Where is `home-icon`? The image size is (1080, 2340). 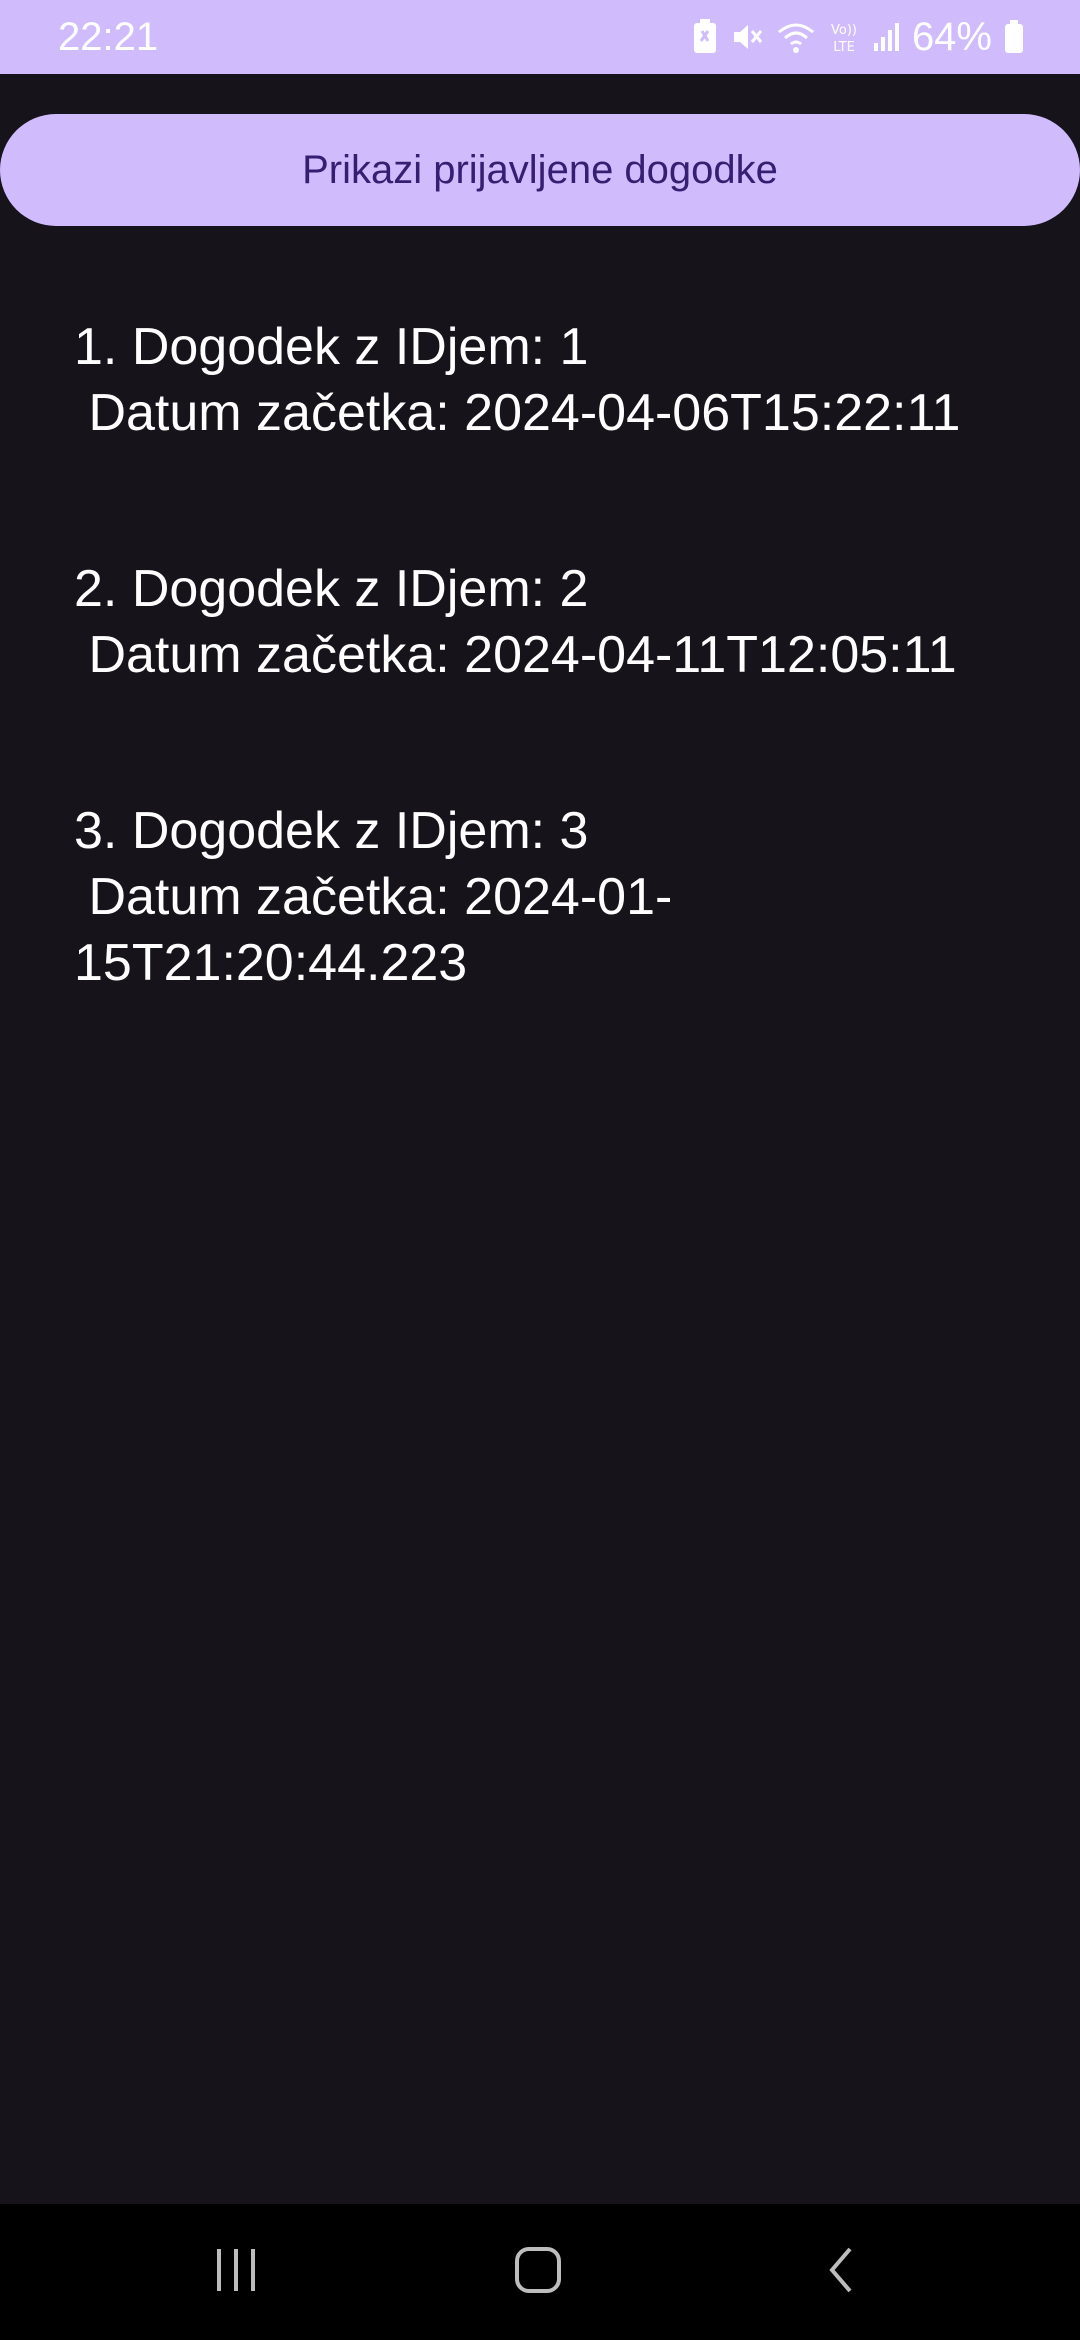
home-icon is located at coordinates (538, 2272).